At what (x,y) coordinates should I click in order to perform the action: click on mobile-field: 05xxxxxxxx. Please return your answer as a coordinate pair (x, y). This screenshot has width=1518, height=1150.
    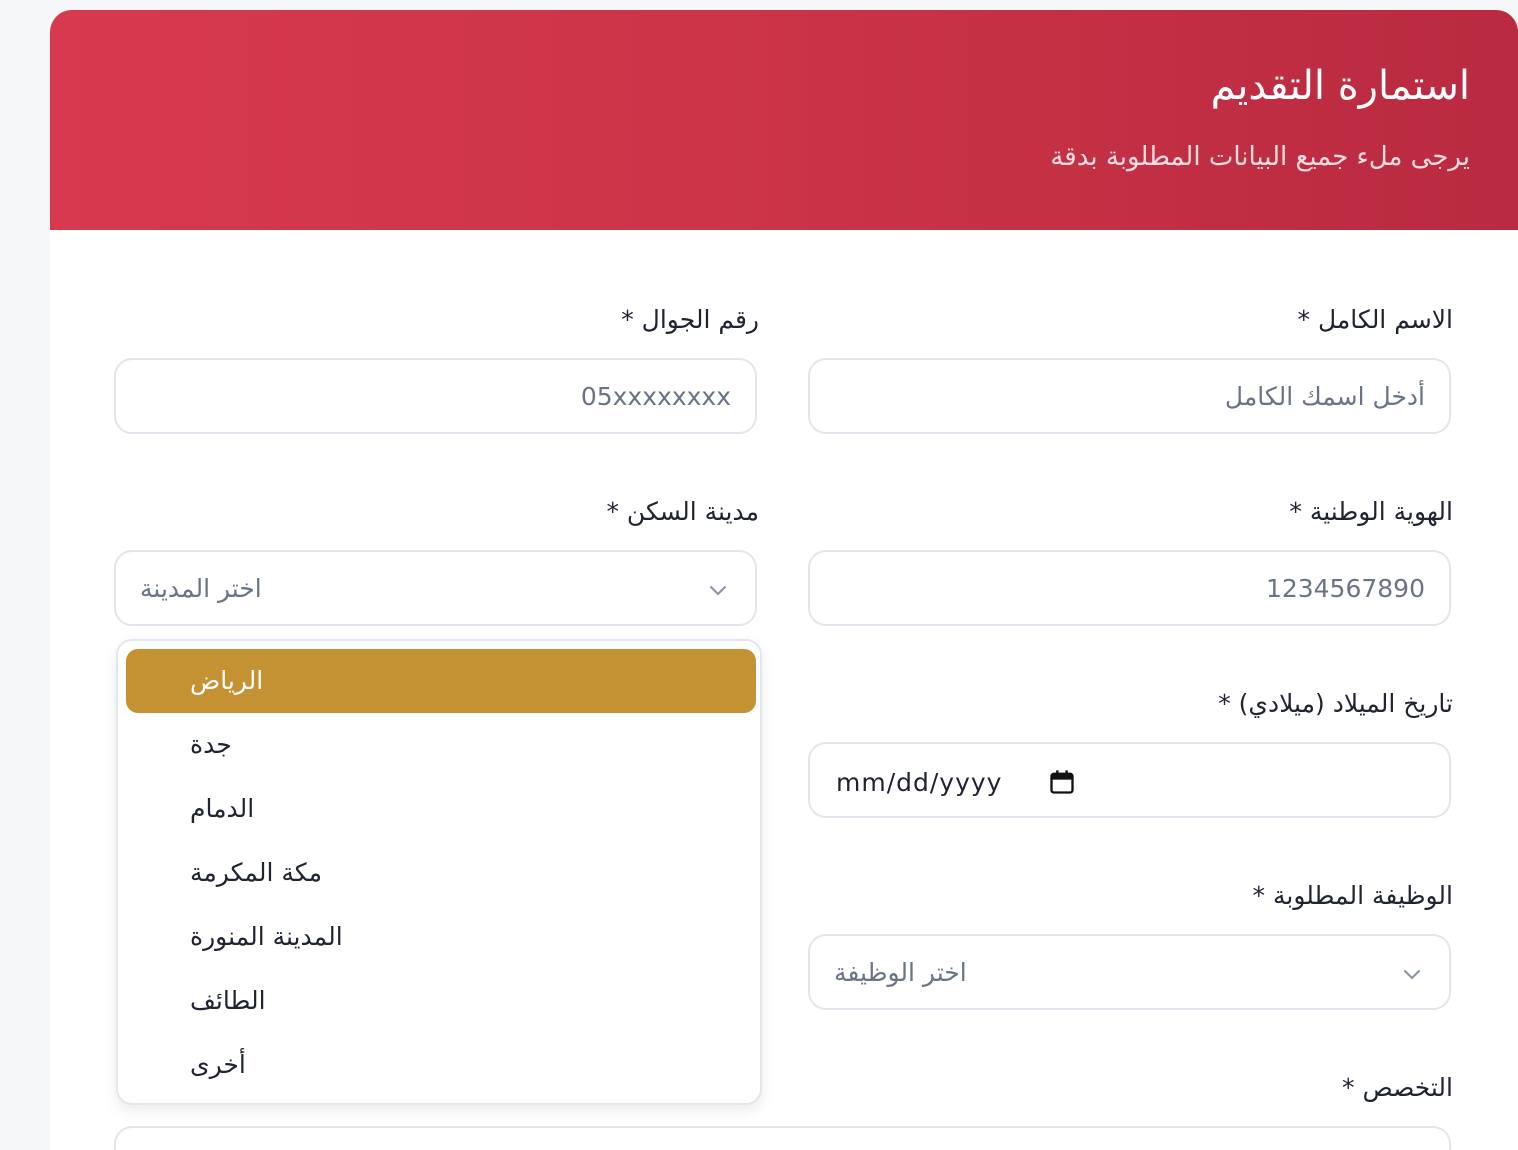
    Looking at the image, I should click on (435, 396).